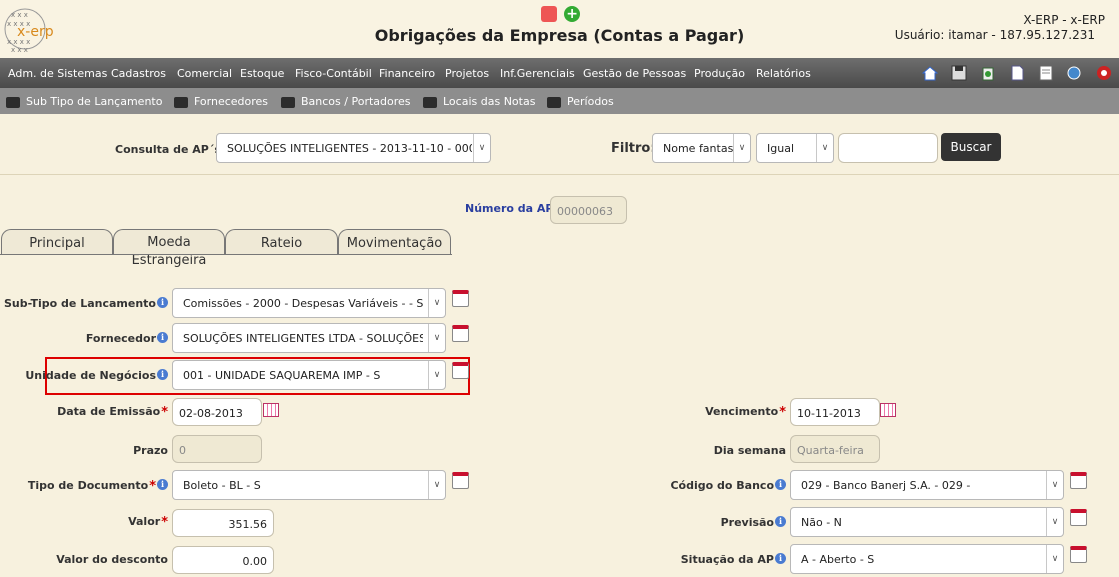 The height and width of the screenshot is (577, 1119). I want to click on filtro-campo-select: Nome fantasi ∨, so click(701, 148).